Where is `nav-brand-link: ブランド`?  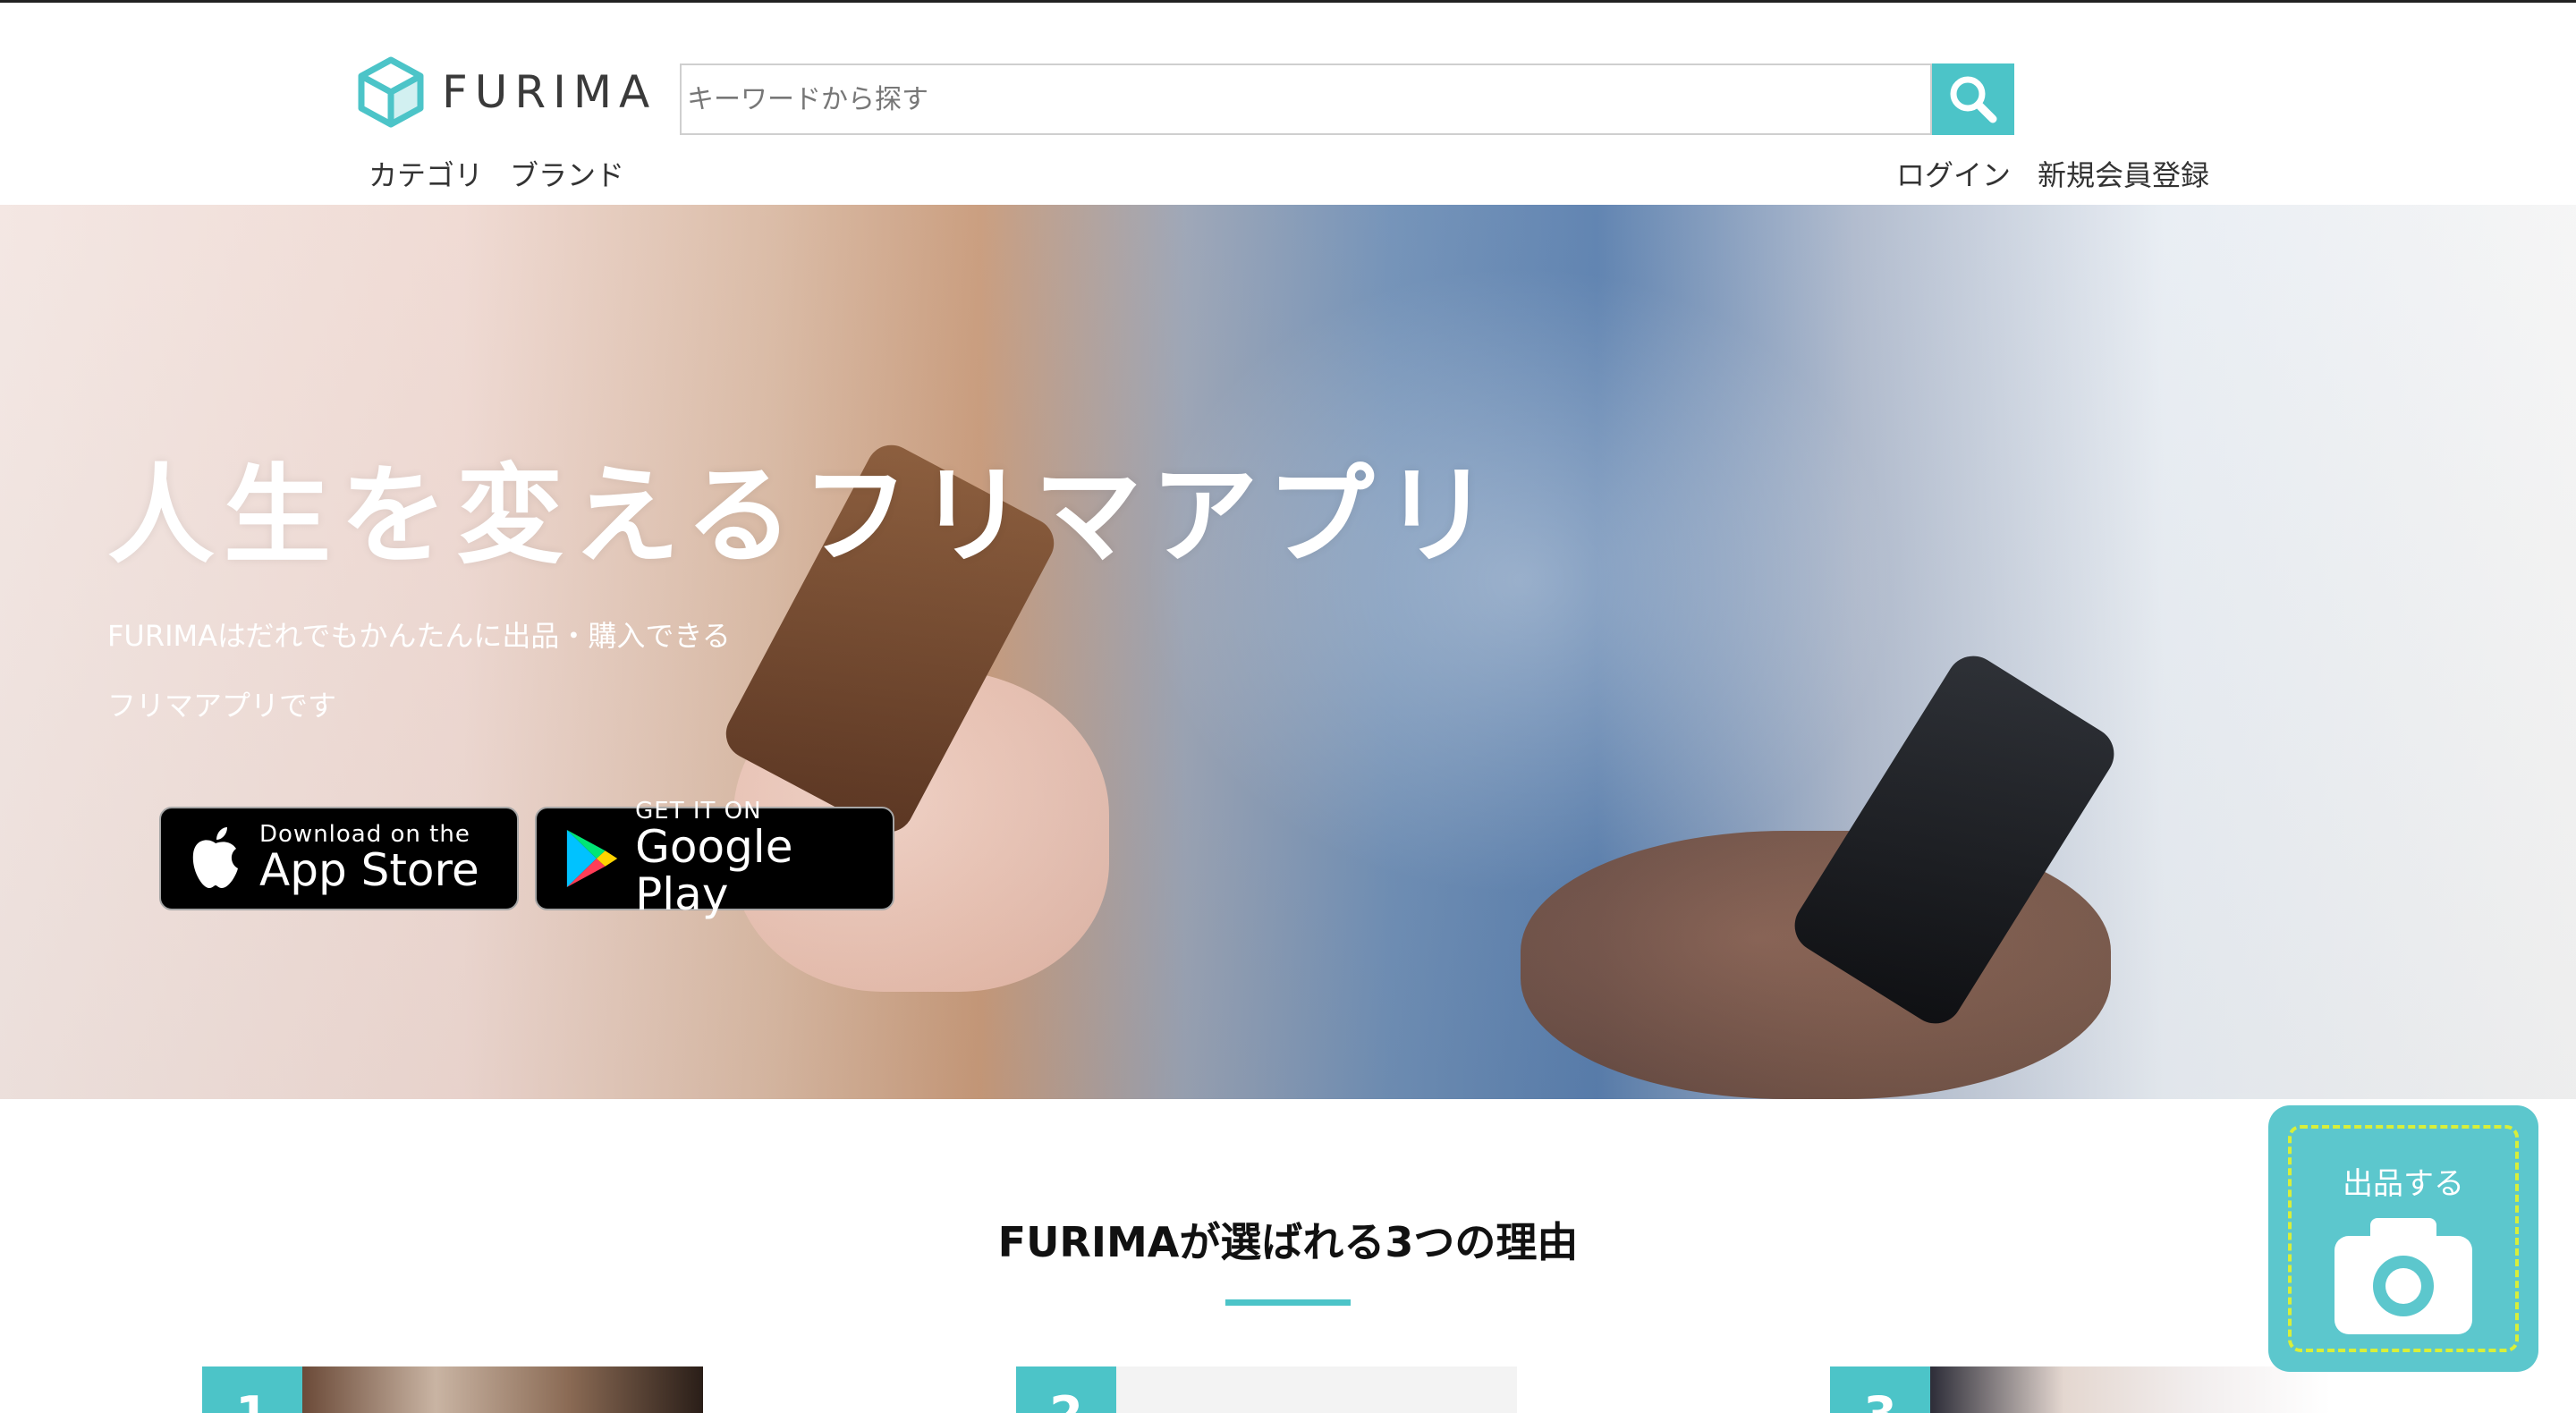
nav-brand-link: ブランド is located at coordinates (567, 173).